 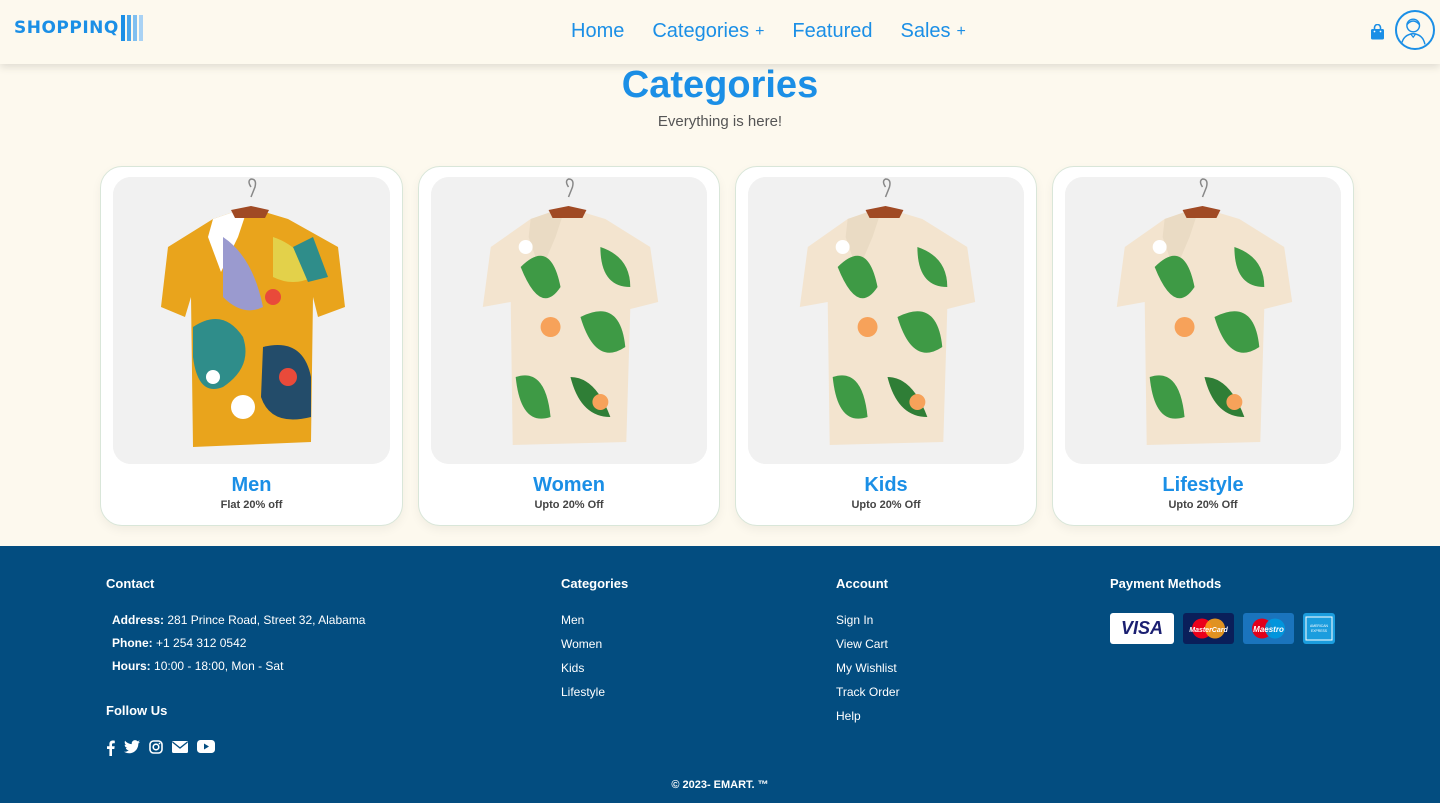 I want to click on account-heading: Account, so click(x=862, y=583).